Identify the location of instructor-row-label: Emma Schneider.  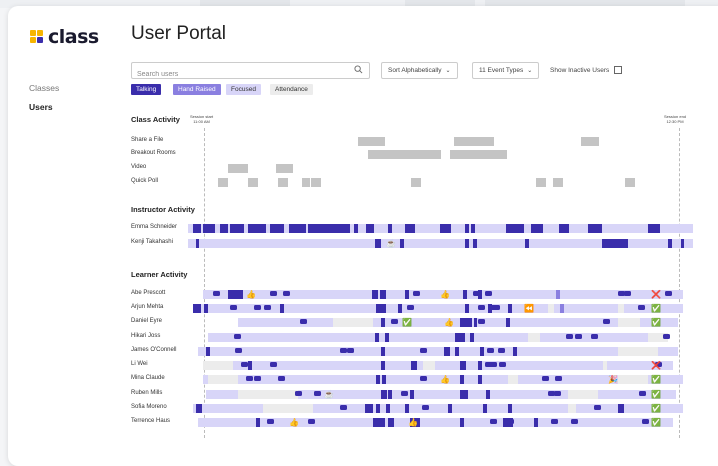
(154, 227).